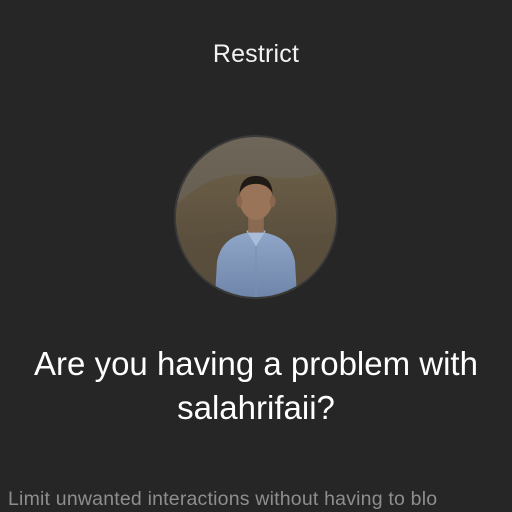 The image size is (512, 512). Describe the element at coordinates (256, 54) in the screenshot. I see `screen-title: Restrict` at that location.